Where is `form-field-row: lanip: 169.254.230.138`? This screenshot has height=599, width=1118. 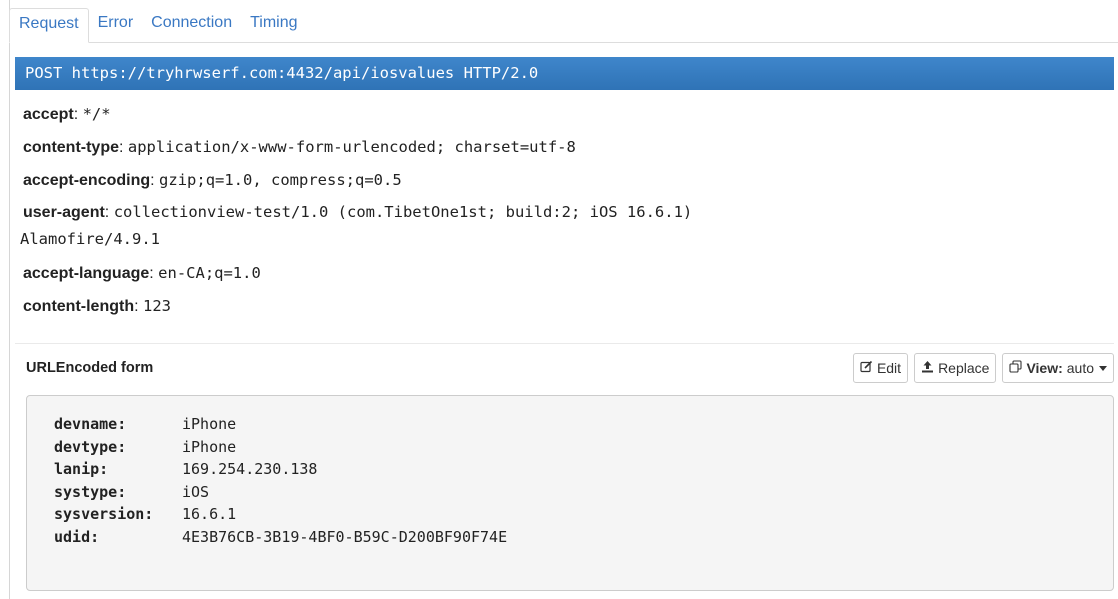 form-field-row: lanip: 169.254.230.138 is located at coordinates (583, 469).